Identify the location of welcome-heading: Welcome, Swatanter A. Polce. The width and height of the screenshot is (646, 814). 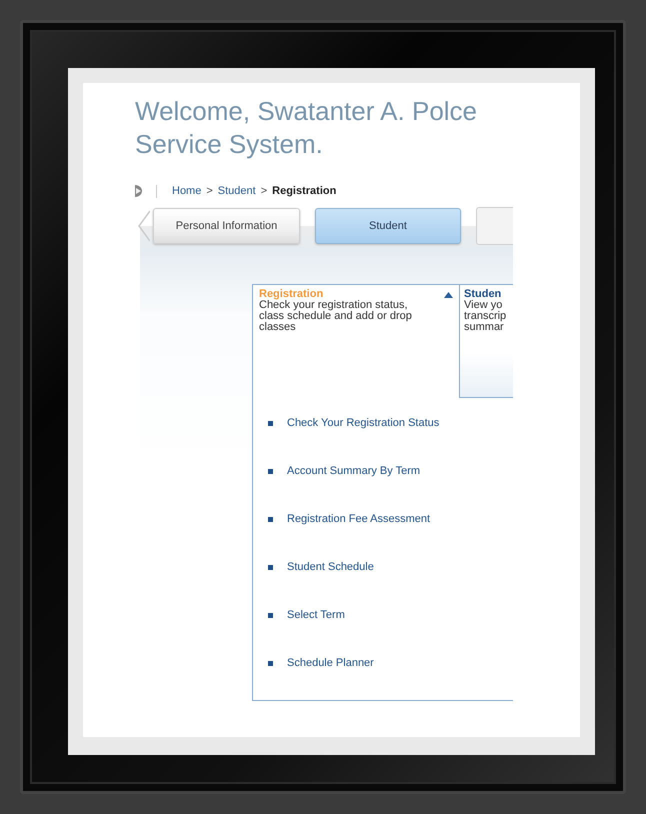
(306, 111).